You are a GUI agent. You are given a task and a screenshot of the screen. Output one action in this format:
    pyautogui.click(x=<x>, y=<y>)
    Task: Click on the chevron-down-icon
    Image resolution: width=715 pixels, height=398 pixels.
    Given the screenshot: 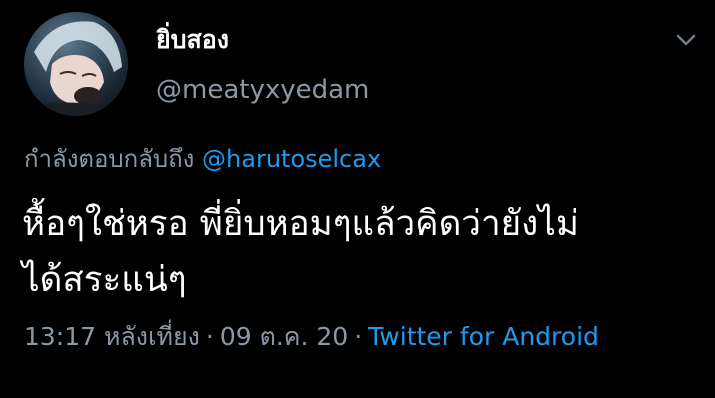 What is the action you would take?
    pyautogui.click(x=686, y=40)
    